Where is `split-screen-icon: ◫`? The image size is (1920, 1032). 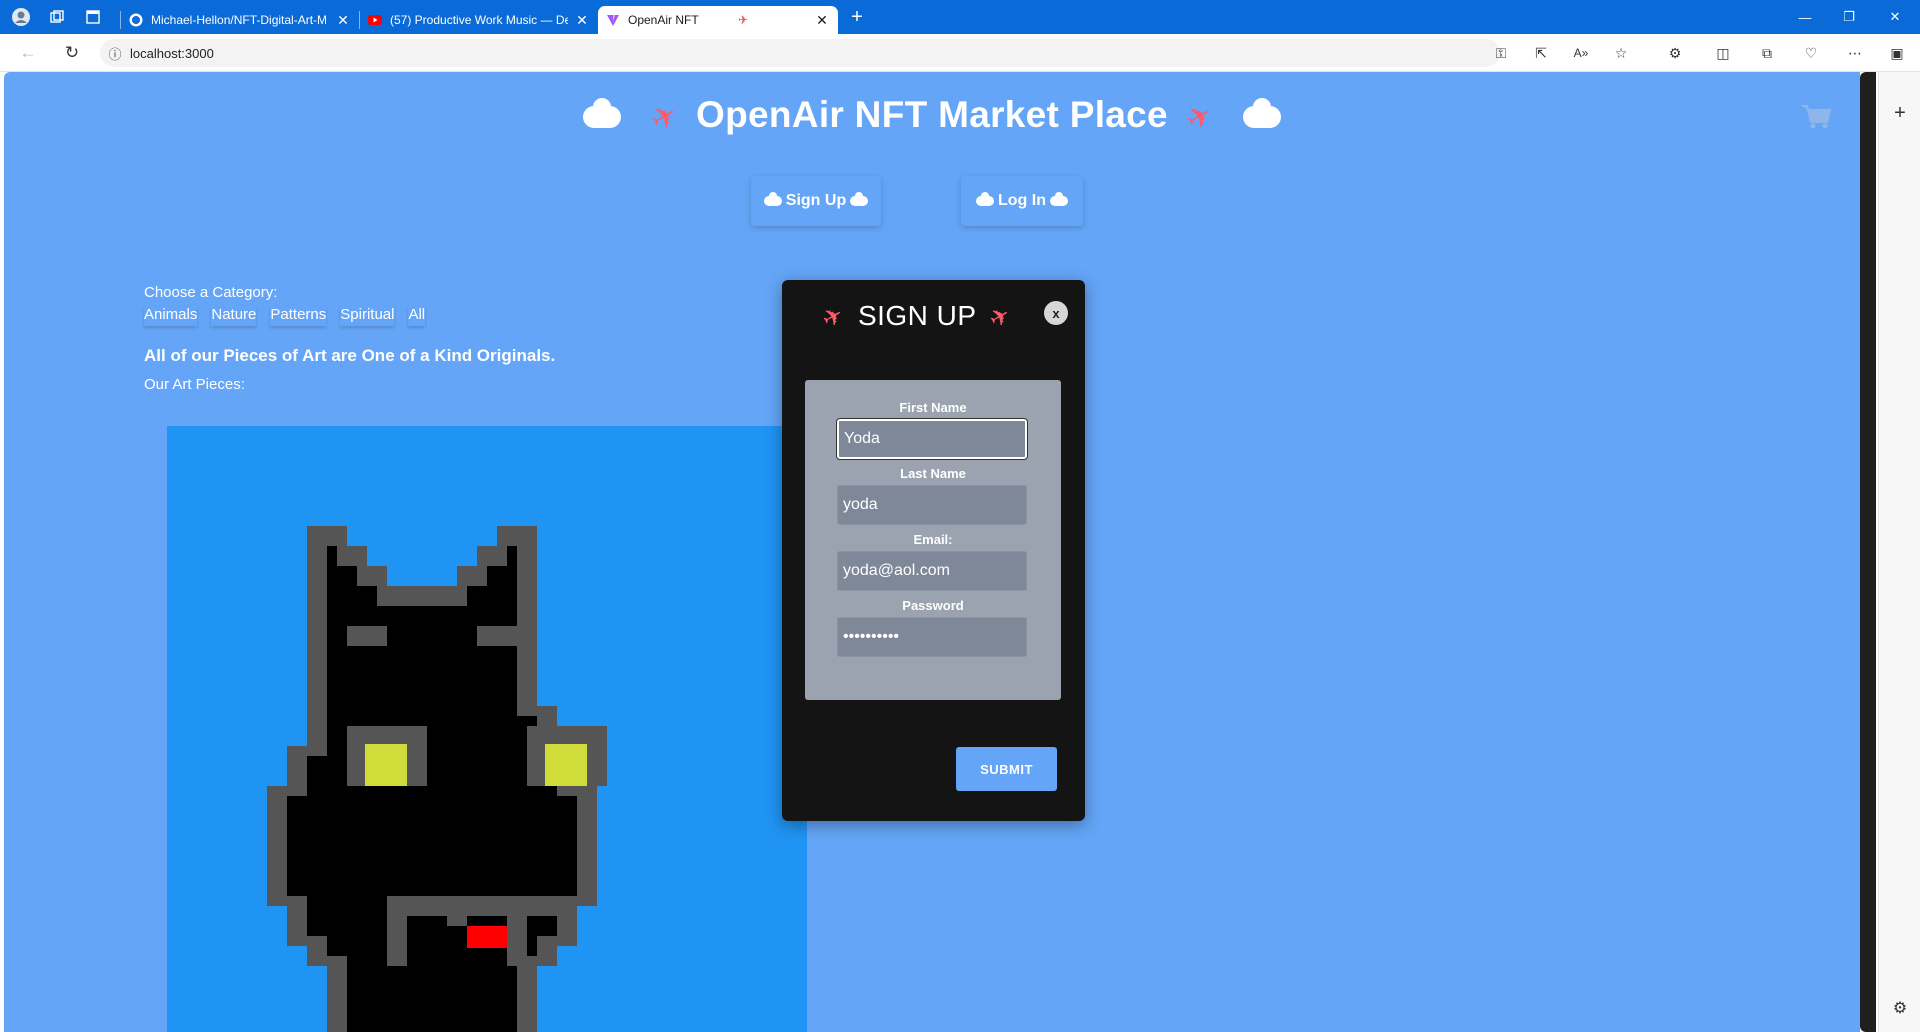 split-screen-icon: ◫ is located at coordinates (1723, 53).